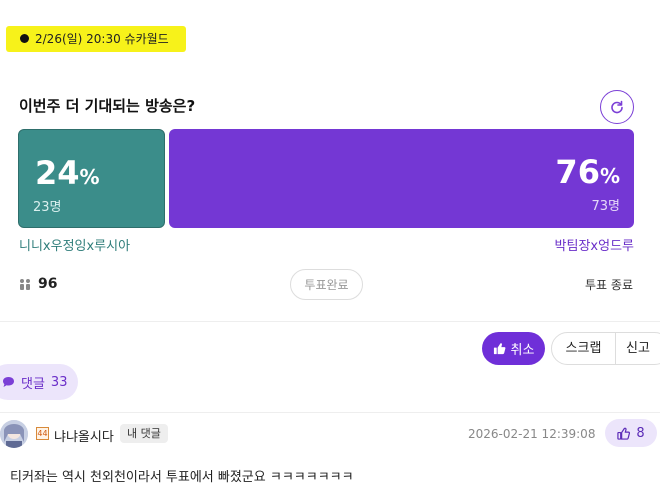 This screenshot has height=501, width=660. Describe the element at coordinates (594, 246) in the screenshot. I see `poll-option-right-name: 박팀장x엉드루` at that location.